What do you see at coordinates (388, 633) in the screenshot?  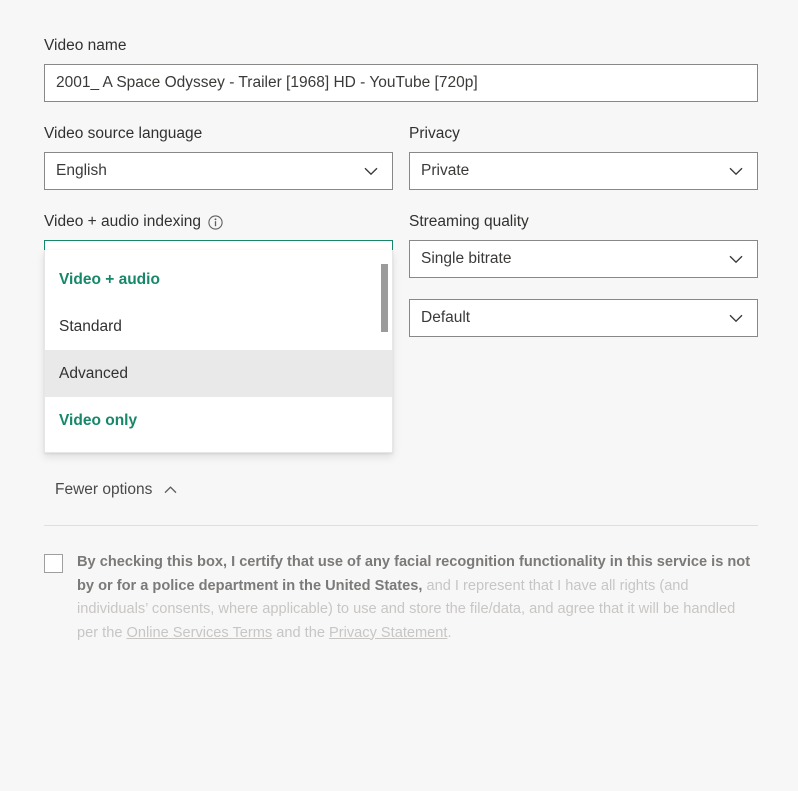 I see `privacy-statement-link: Privacy Statement` at bounding box center [388, 633].